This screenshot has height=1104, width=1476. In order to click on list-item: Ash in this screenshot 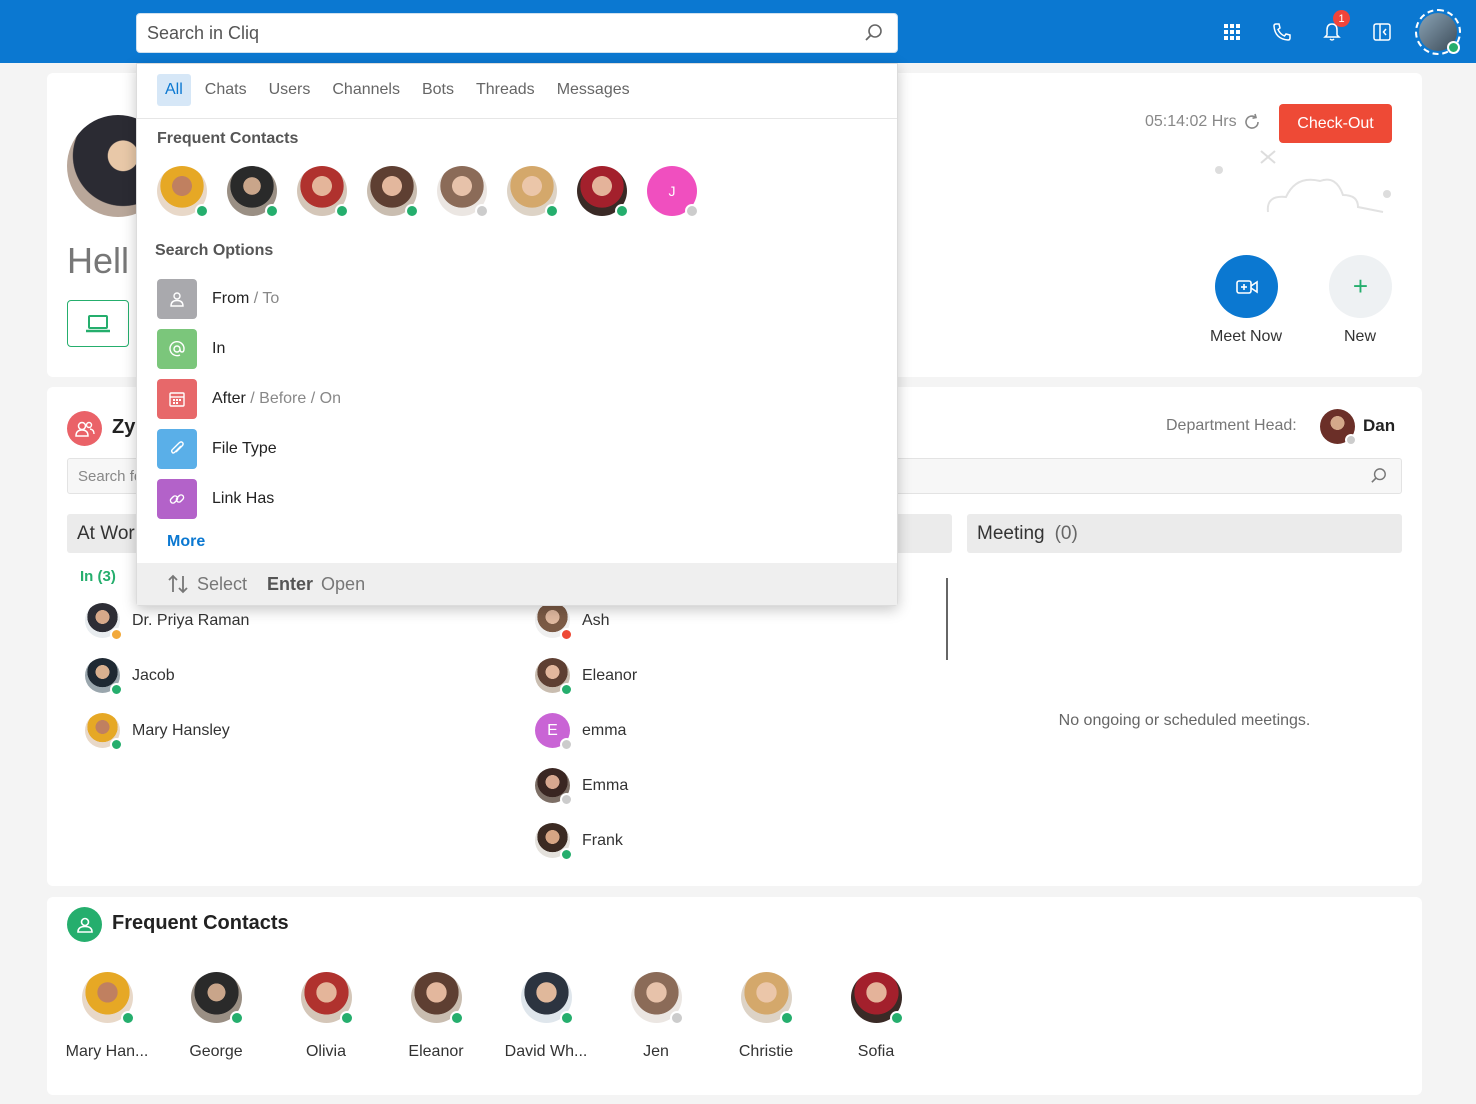, I will do `click(572, 622)`.